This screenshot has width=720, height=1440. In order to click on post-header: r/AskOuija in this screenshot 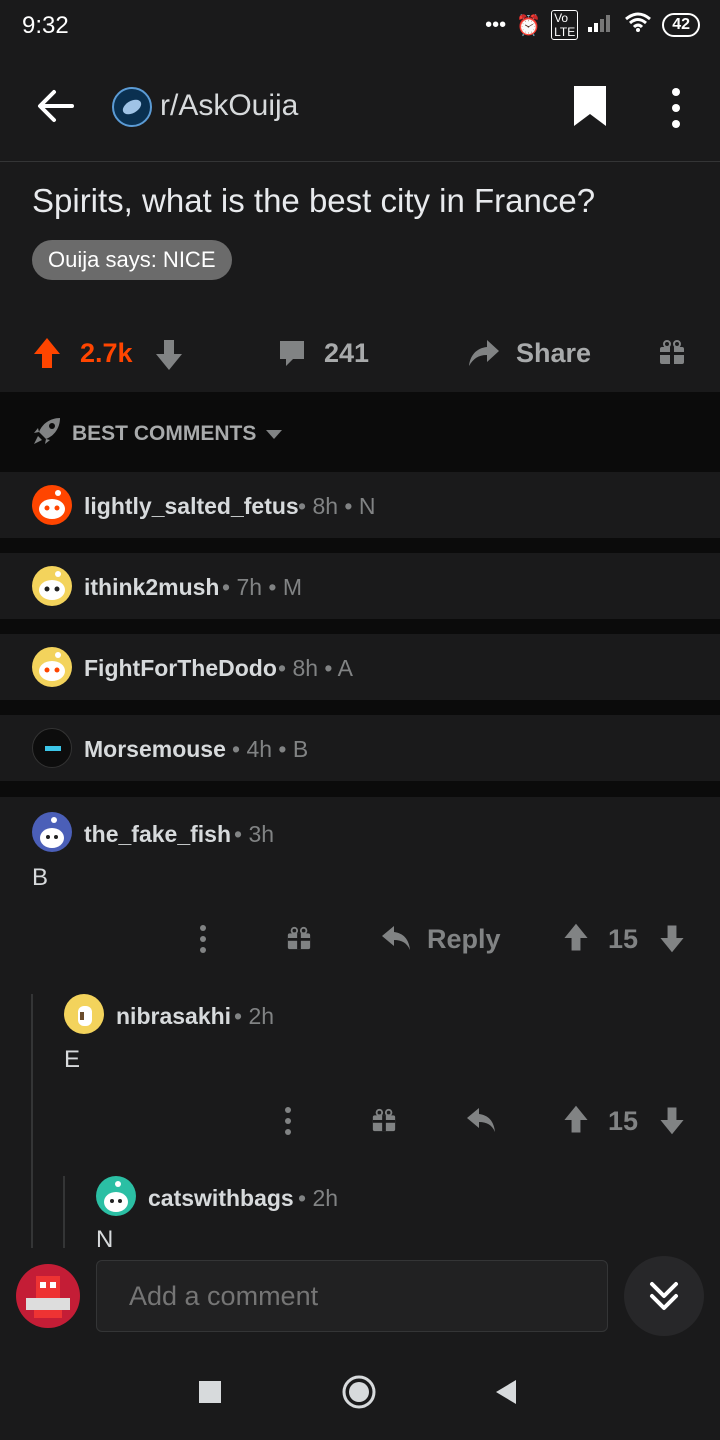, I will do `click(360, 107)`.